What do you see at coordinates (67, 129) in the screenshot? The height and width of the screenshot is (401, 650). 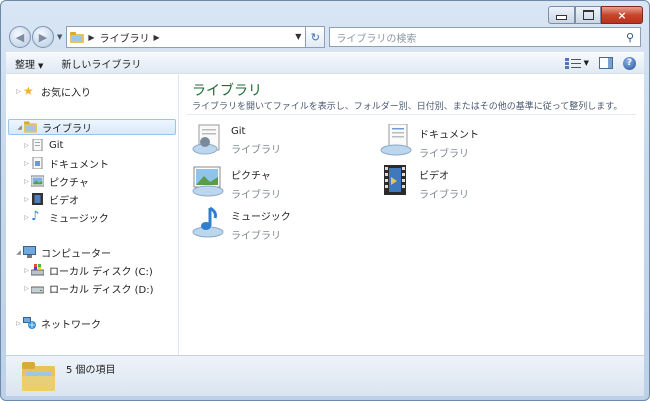 I see `nav-label: ライブラリ` at bounding box center [67, 129].